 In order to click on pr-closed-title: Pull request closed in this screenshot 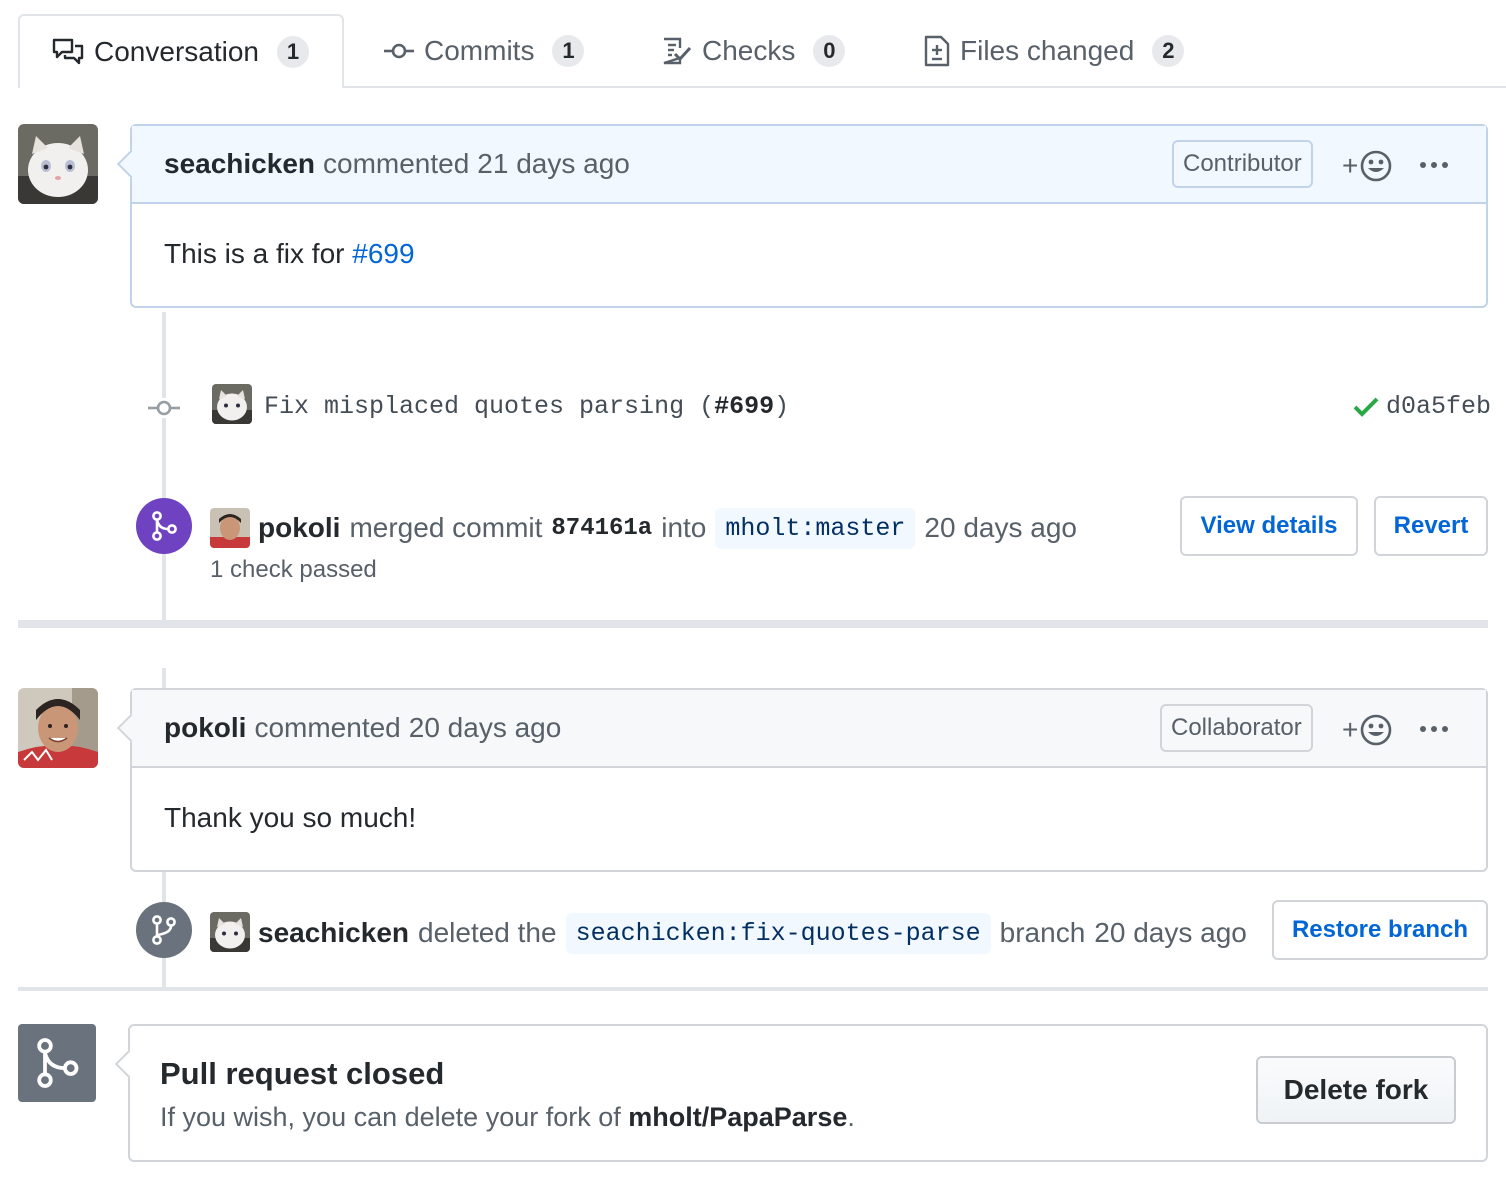, I will do `click(302, 1073)`.